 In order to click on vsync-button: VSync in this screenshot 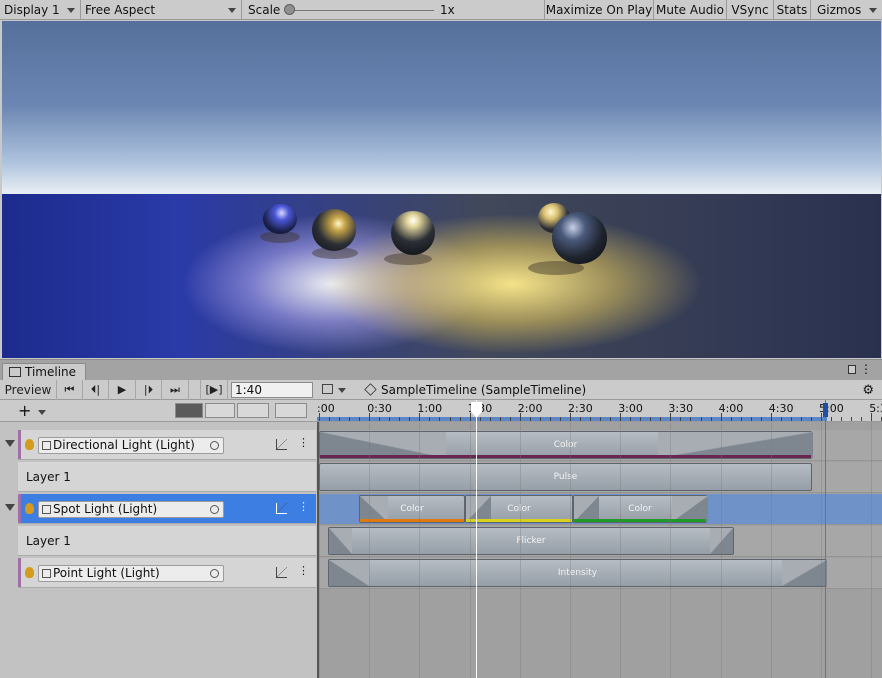, I will do `click(749, 10)`.